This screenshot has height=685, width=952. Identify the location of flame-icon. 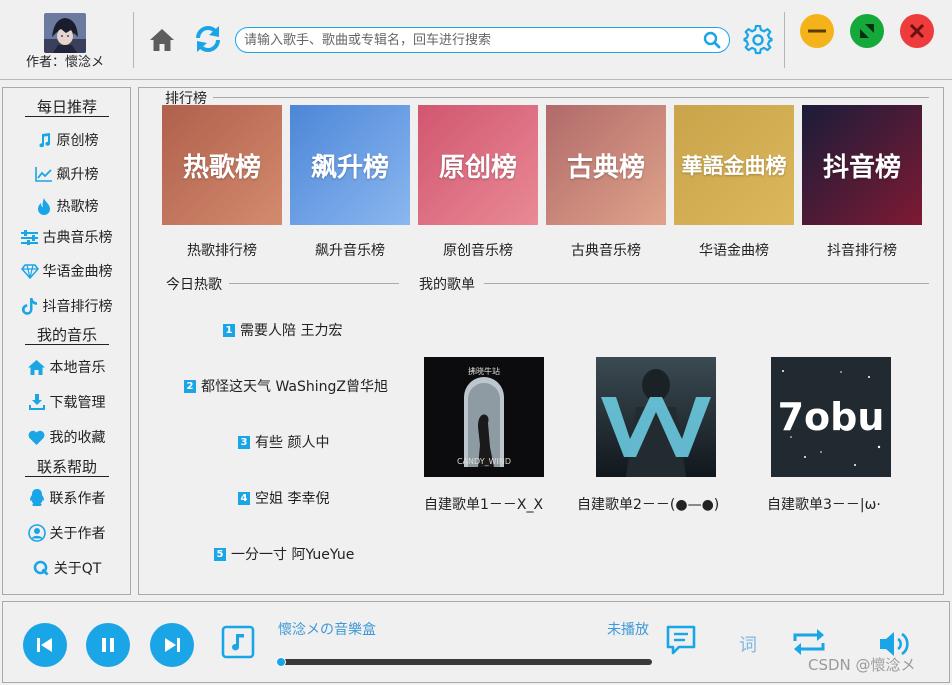
(44, 206).